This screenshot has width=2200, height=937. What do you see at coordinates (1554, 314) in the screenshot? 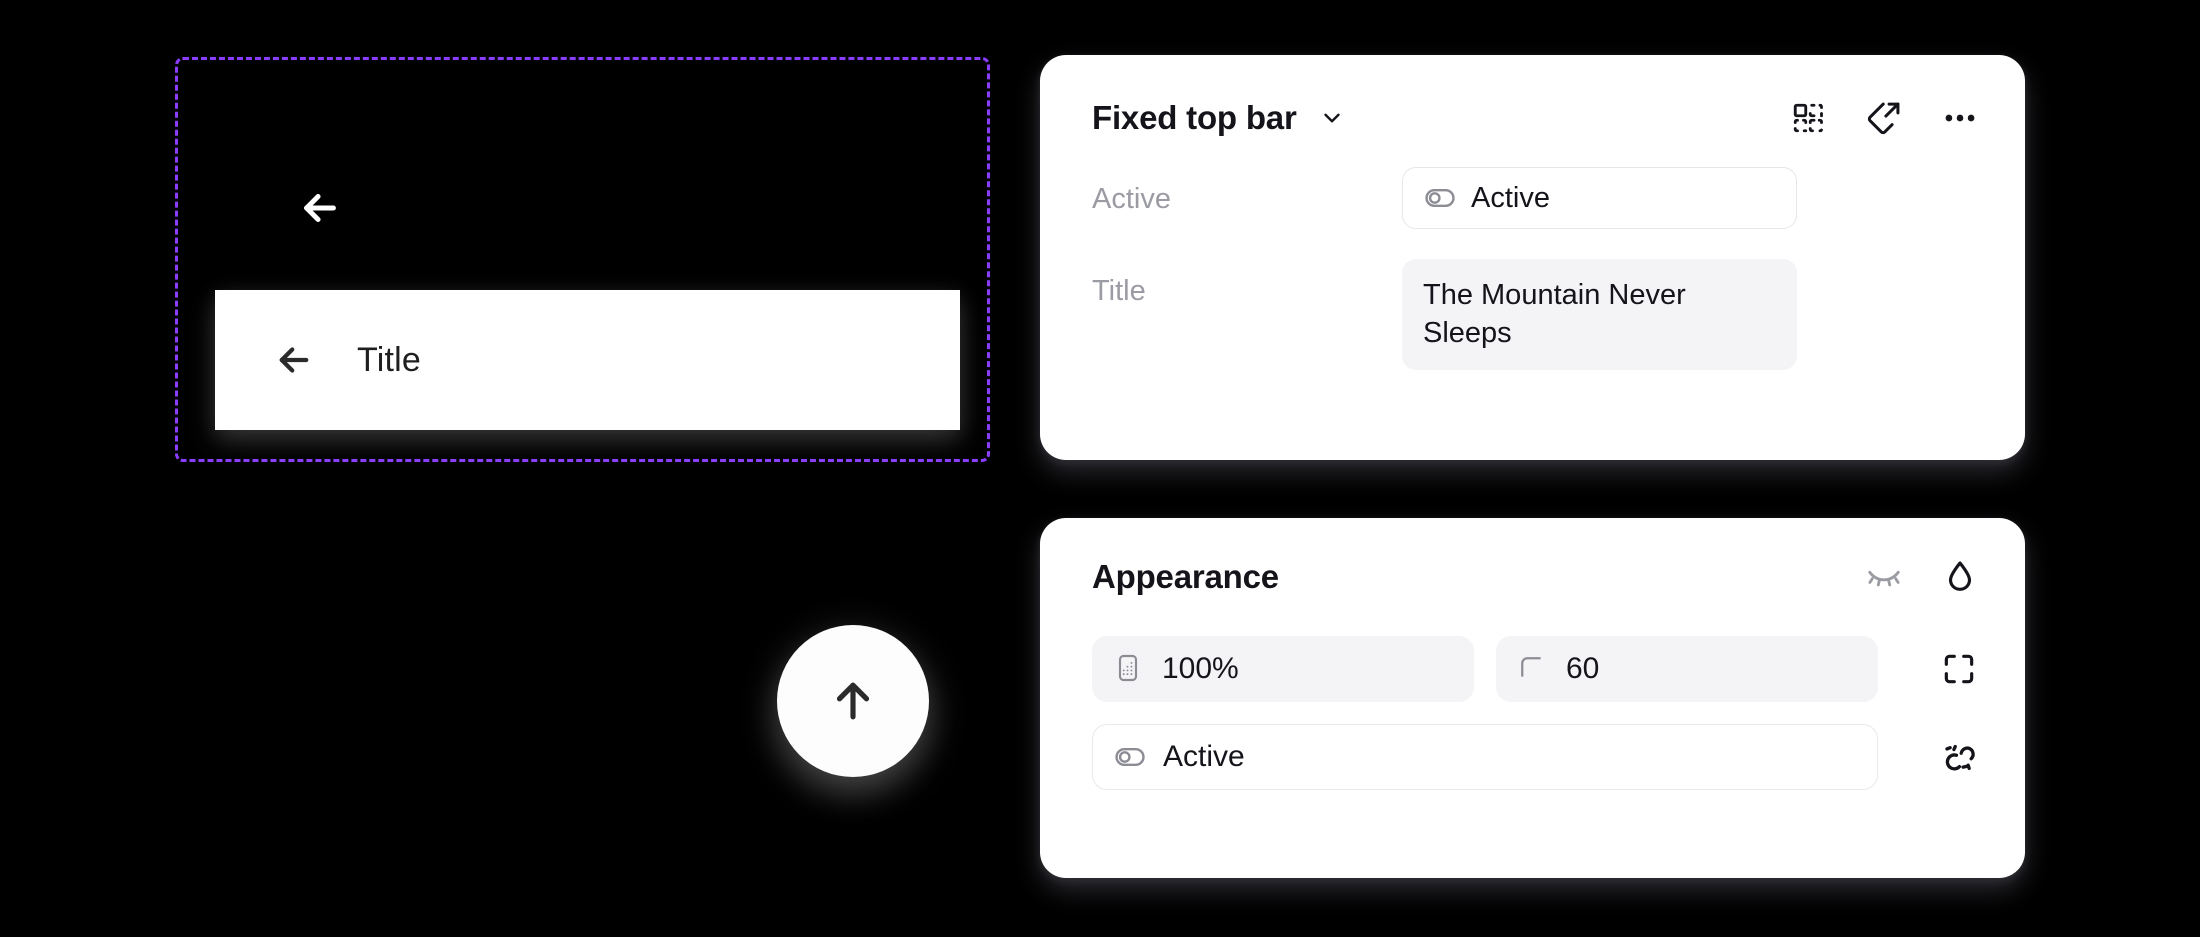
I see `title-field-value: The Mountain Never Sleeps` at bounding box center [1554, 314].